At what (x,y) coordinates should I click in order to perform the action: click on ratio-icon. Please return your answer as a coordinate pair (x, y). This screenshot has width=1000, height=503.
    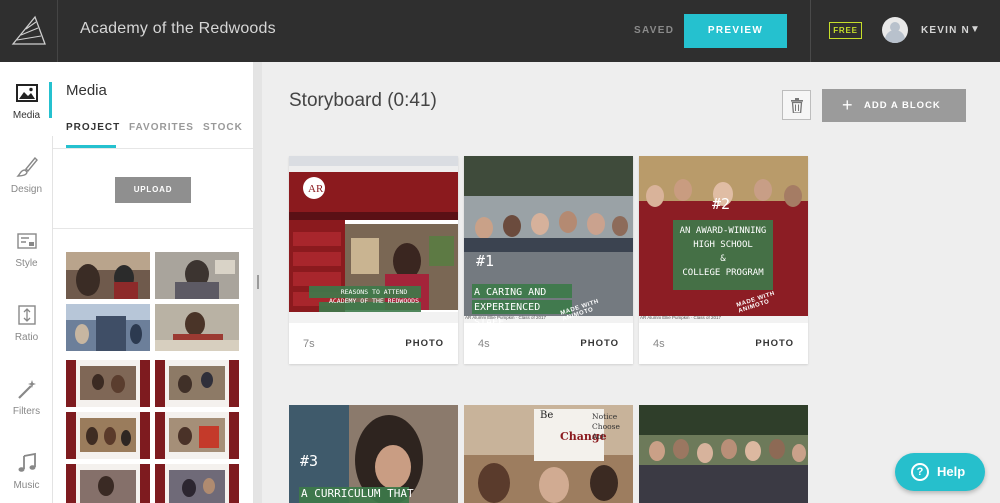
    Looking at the image, I should click on (26, 315).